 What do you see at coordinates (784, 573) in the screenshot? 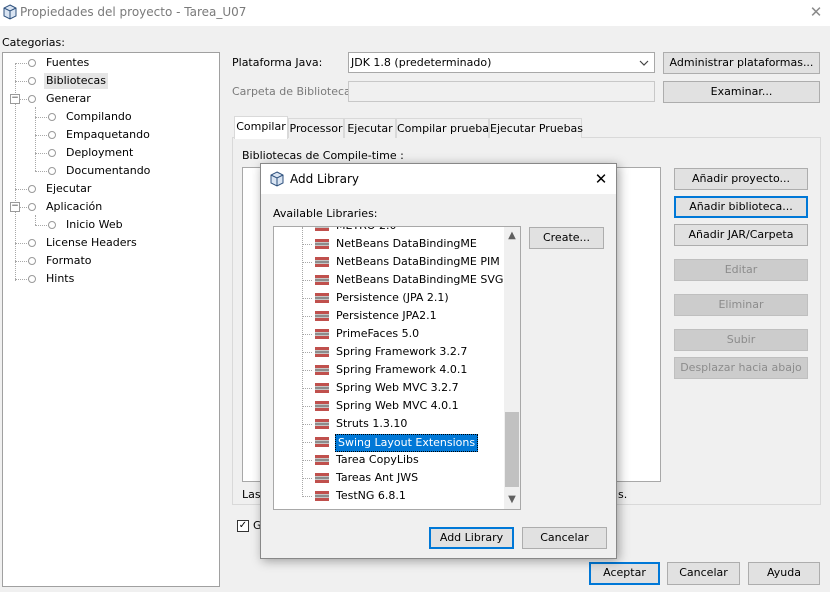
I see `help-button: Ayuda` at bounding box center [784, 573].